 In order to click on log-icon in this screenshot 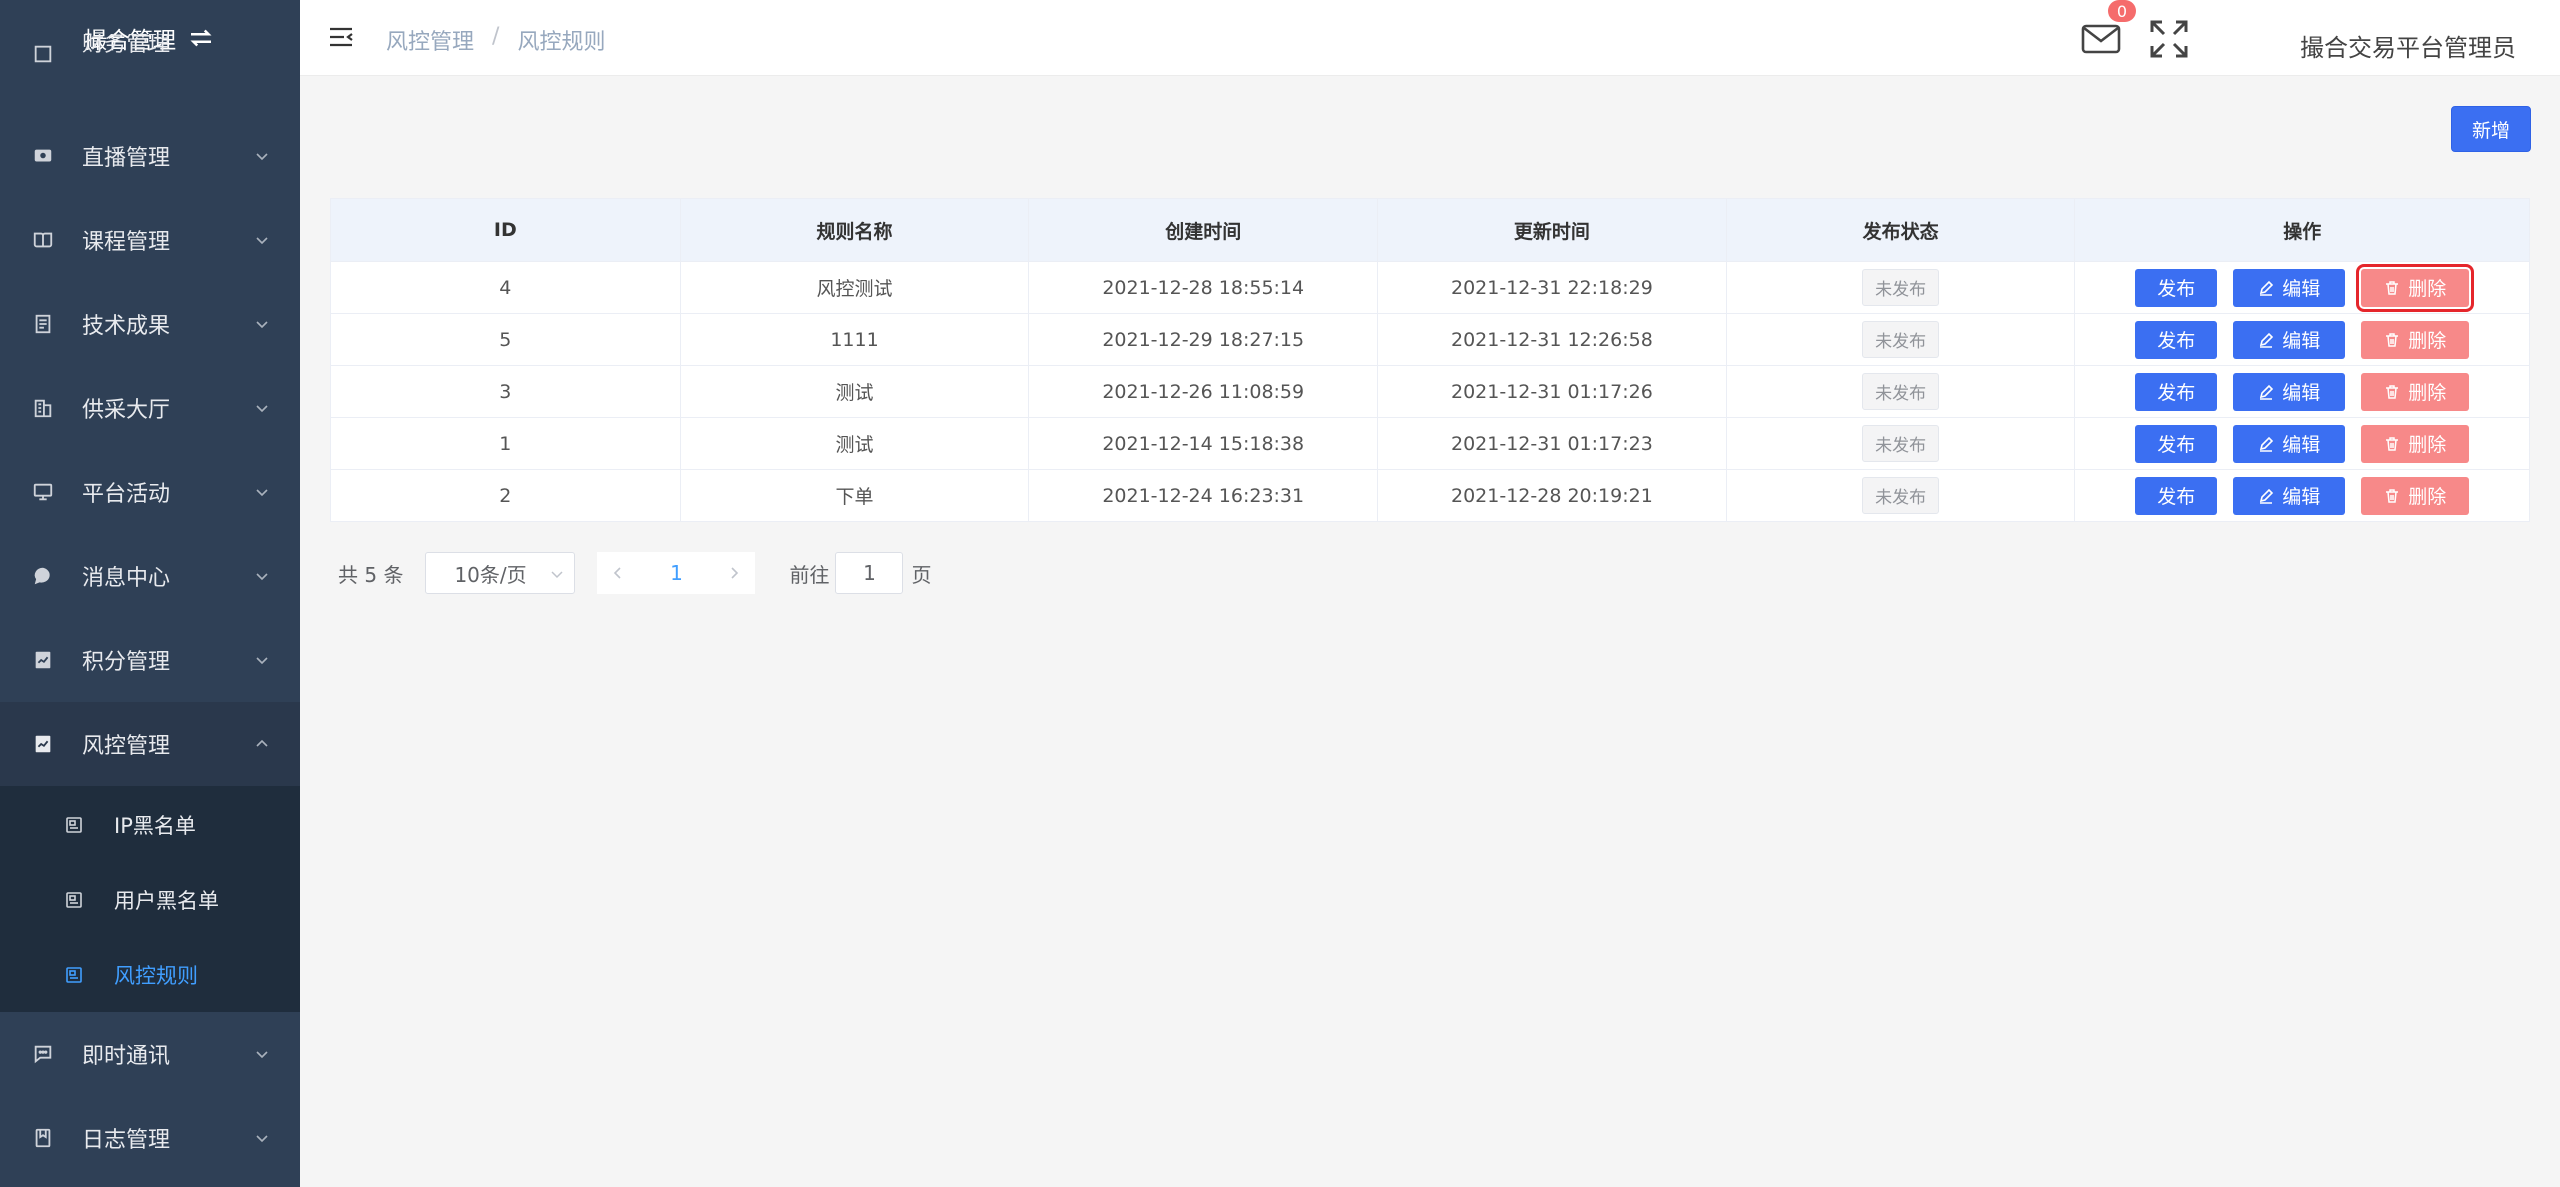, I will do `click(43, 1138)`.